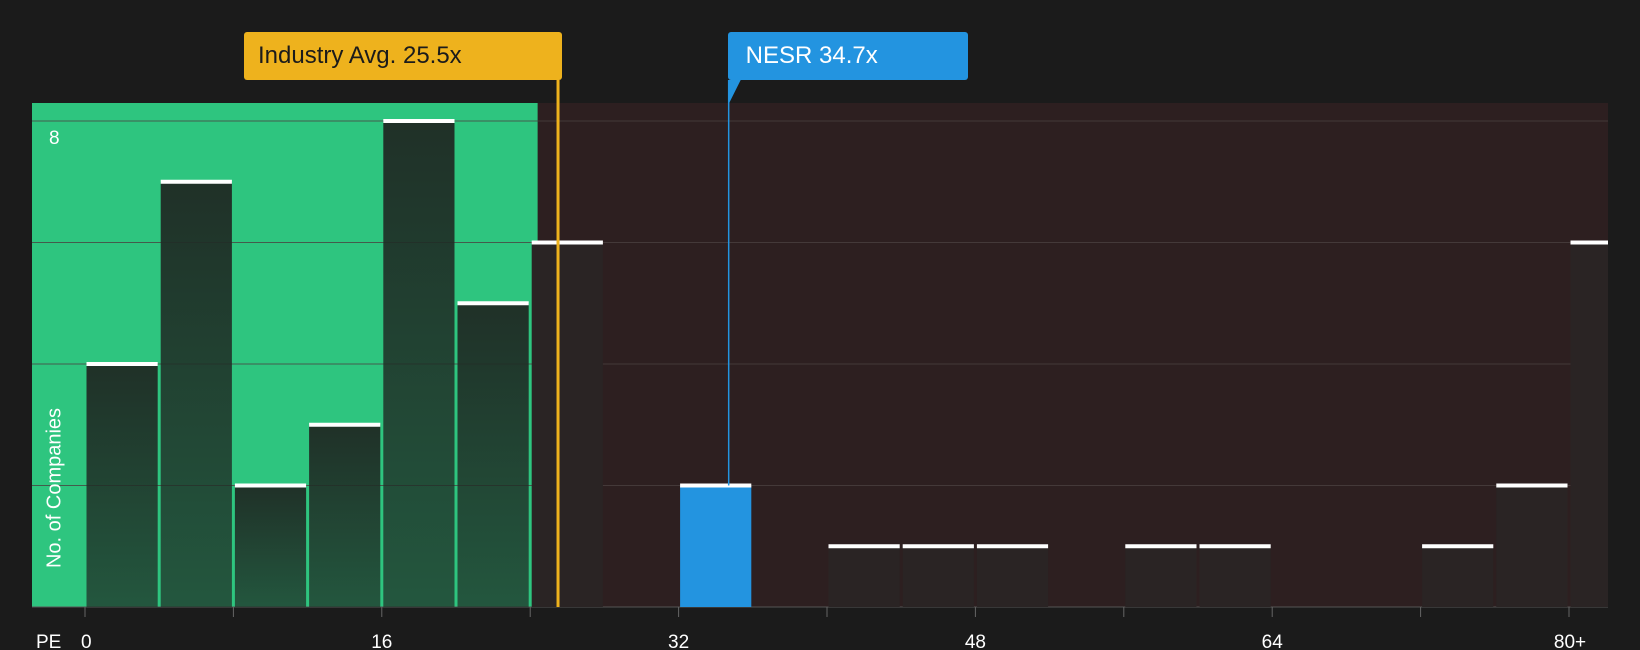 This screenshot has height=650, width=1640. Describe the element at coordinates (734, 92) in the screenshot. I see `company-callout-pointer` at that location.